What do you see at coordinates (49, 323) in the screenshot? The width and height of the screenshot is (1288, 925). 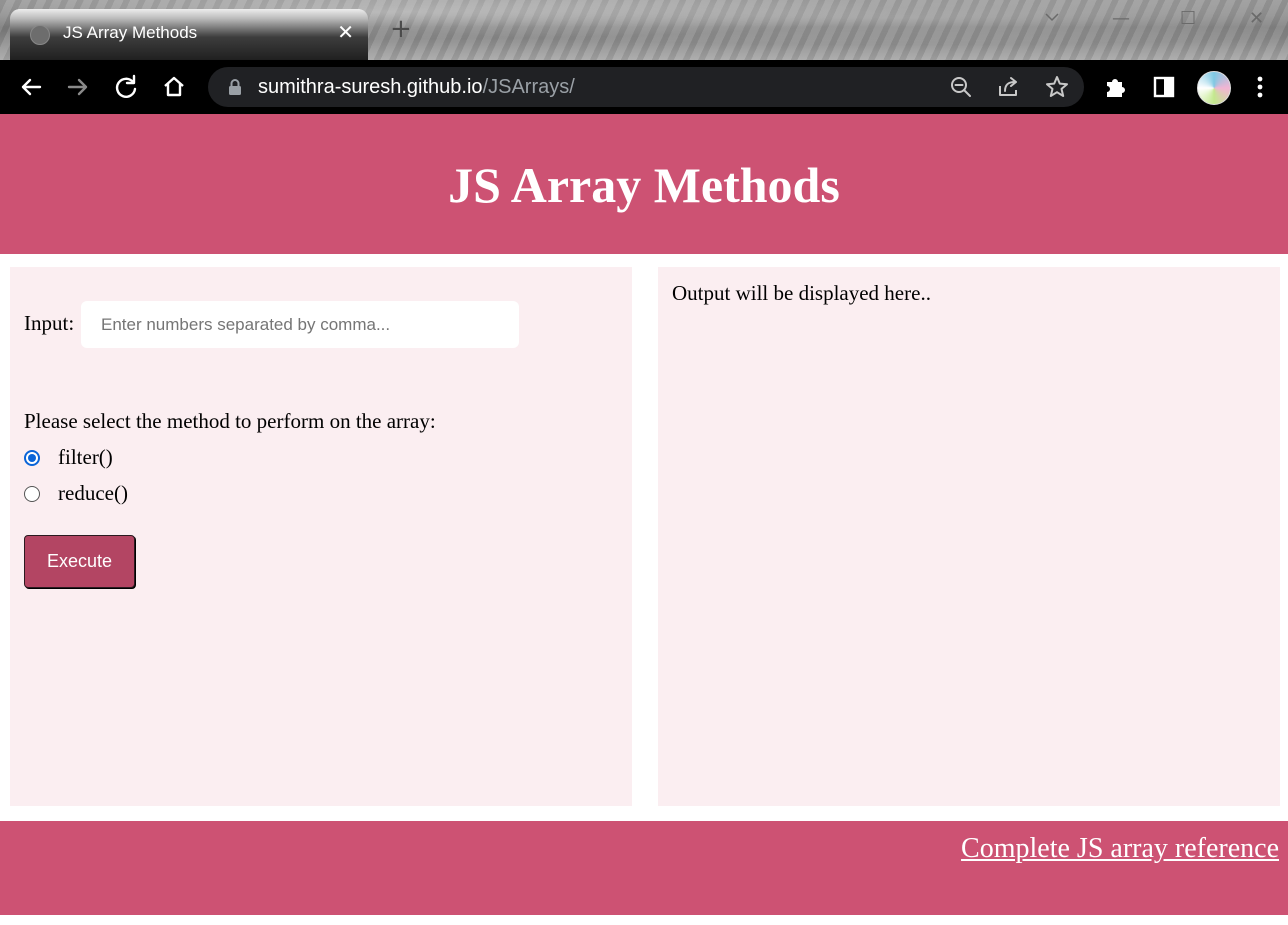 I see `input-label: Input:` at bounding box center [49, 323].